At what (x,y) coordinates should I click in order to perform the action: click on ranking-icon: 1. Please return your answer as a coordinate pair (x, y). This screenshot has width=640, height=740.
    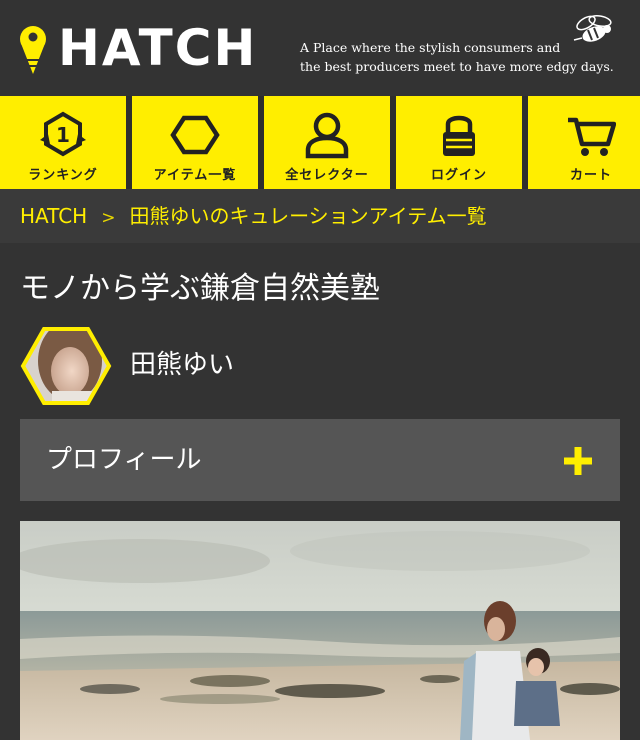
    Looking at the image, I should click on (63, 134).